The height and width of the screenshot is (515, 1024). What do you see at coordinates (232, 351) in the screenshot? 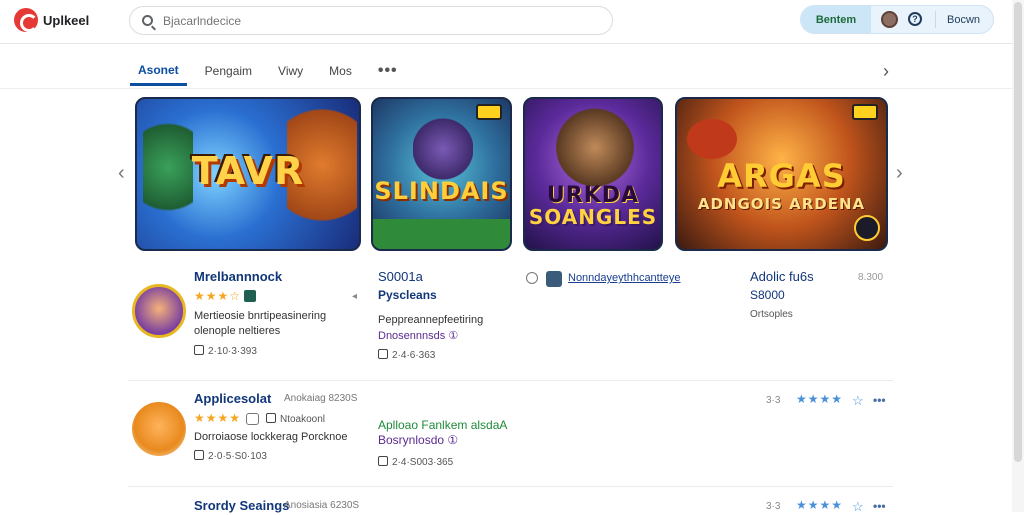
I see `app-meta-text: 2·10·3·393` at bounding box center [232, 351].